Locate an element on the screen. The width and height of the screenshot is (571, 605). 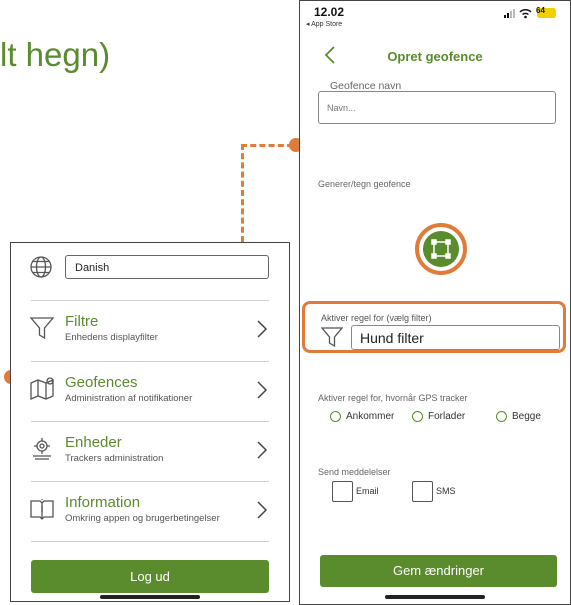
info-book-icon is located at coordinates (42, 509).